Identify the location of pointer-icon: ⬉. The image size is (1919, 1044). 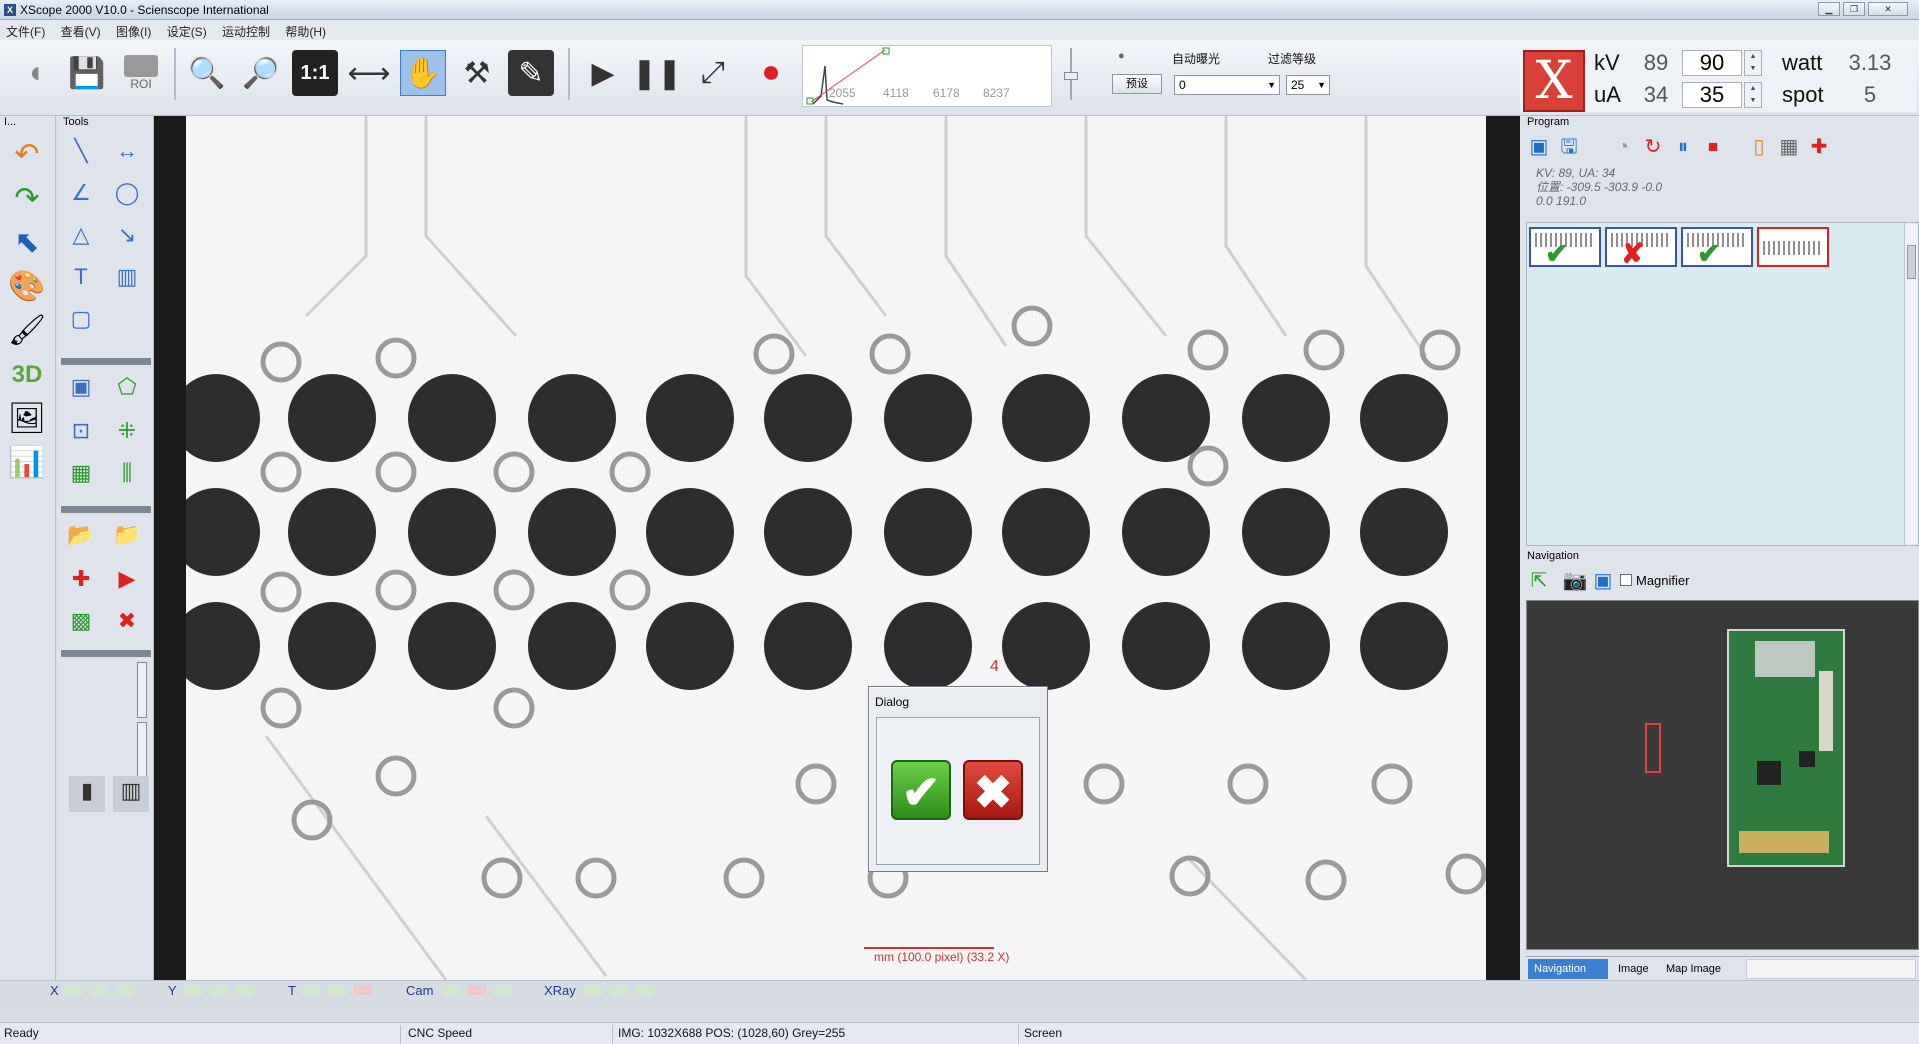
(27, 243).